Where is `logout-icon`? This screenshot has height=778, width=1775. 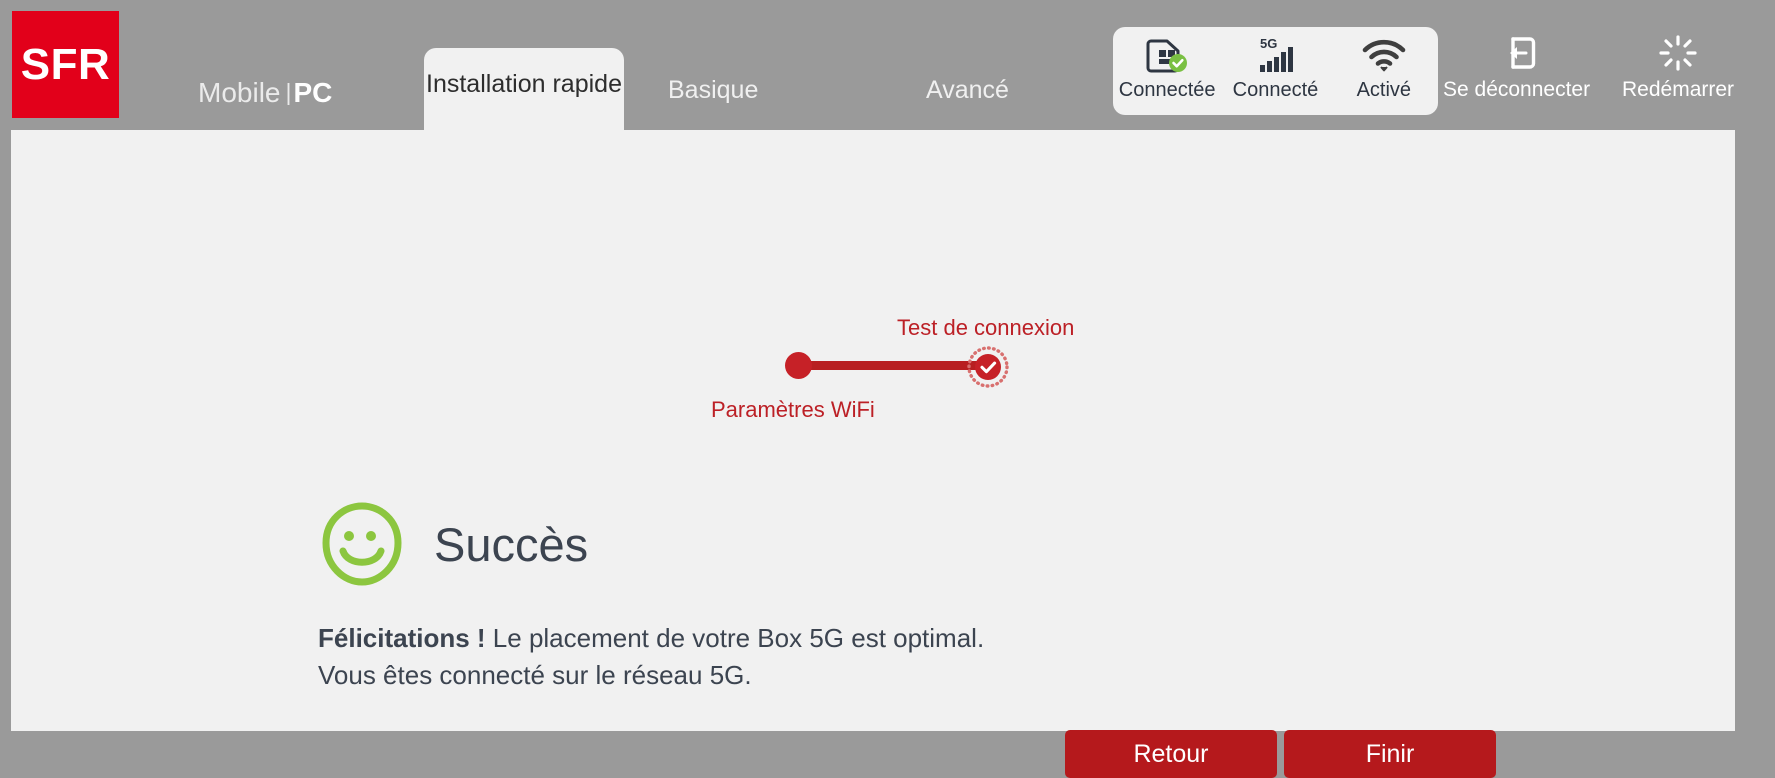 logout-icon is located at coordinates (1517, 53).